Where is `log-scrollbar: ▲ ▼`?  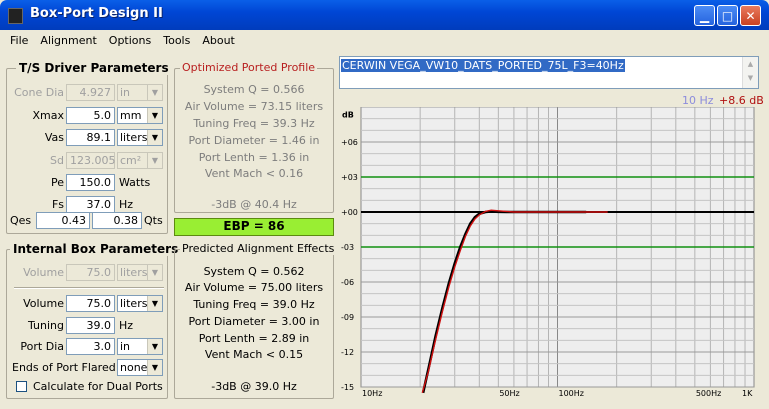
log-scrollbar: ▲ ▼ is located at coordinates (750, 72).